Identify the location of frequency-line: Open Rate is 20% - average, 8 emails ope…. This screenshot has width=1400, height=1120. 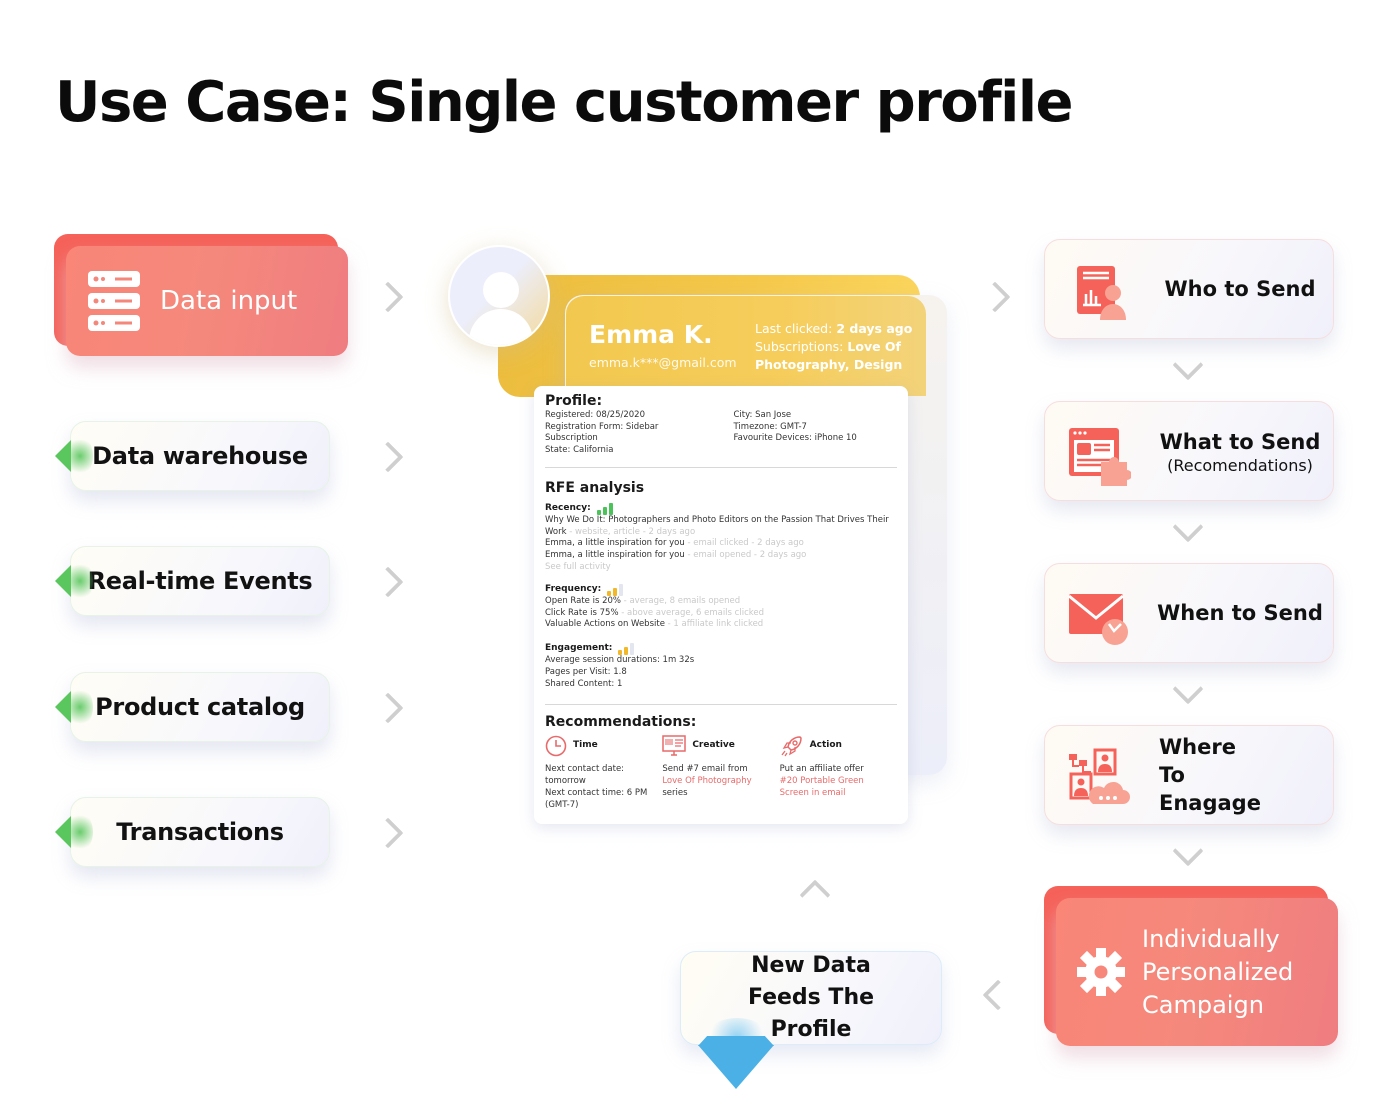
(643, 600).